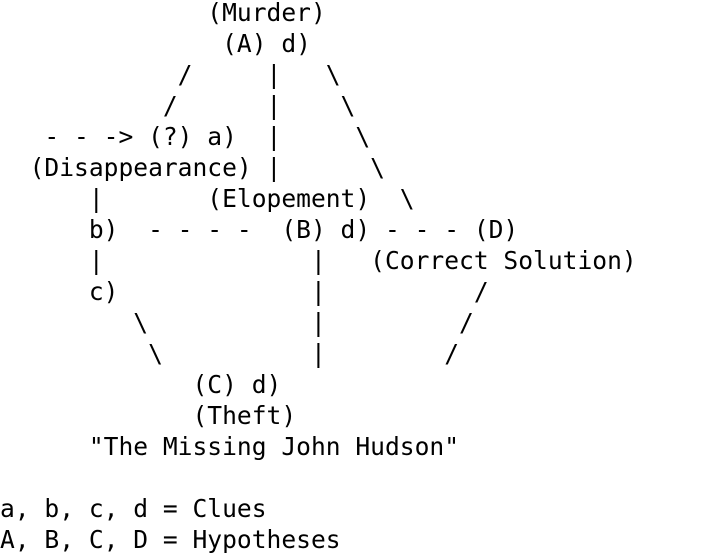  Describe the element at coordinates (133, 508) in the screenshot. I see `legend-clues: a, b, c, d = Clues` at that location.